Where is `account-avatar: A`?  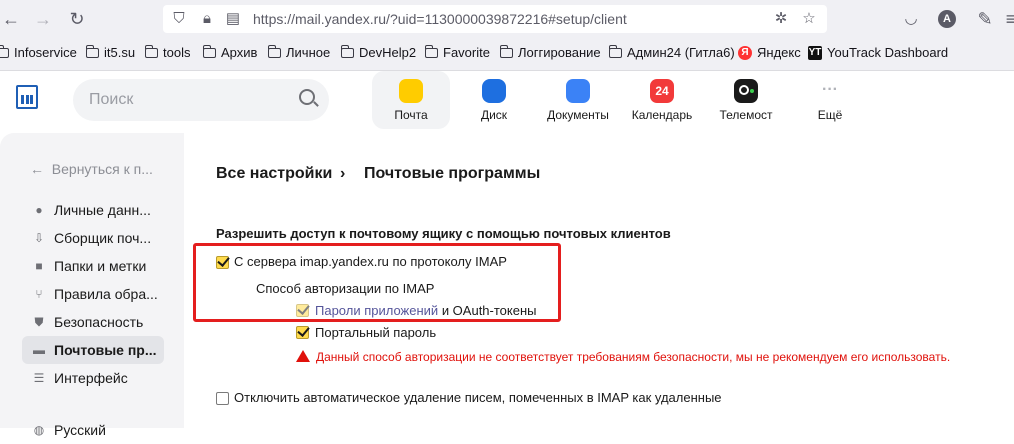 account-avatar: A is located at coordinates (947, 19).